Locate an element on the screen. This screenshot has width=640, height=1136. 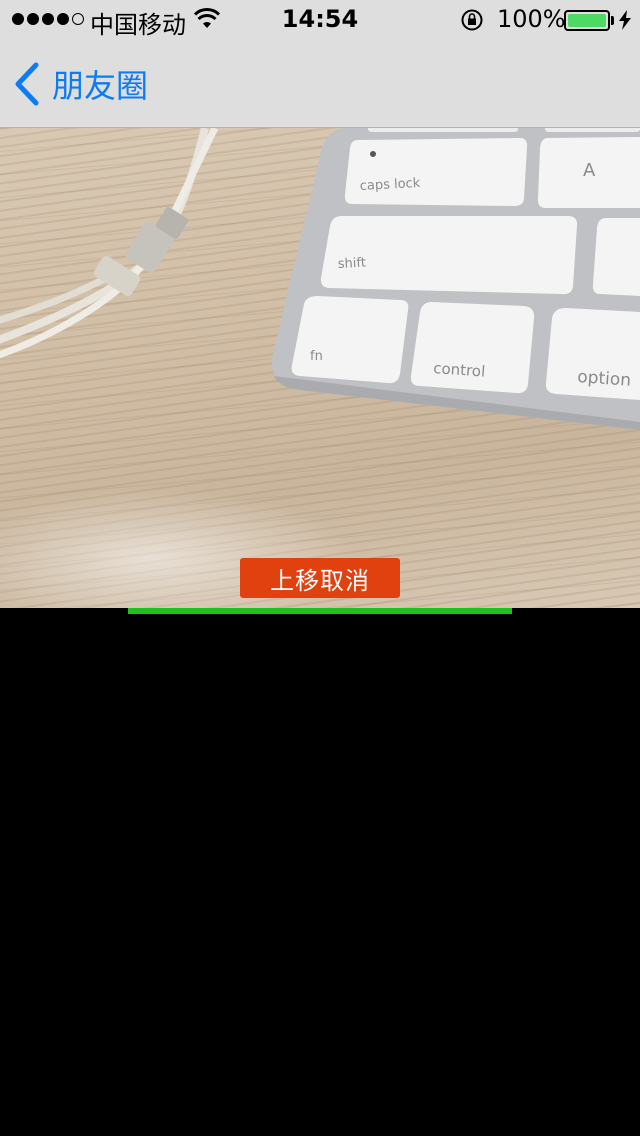
key-label-option: option is located at coordinates (604, 379).